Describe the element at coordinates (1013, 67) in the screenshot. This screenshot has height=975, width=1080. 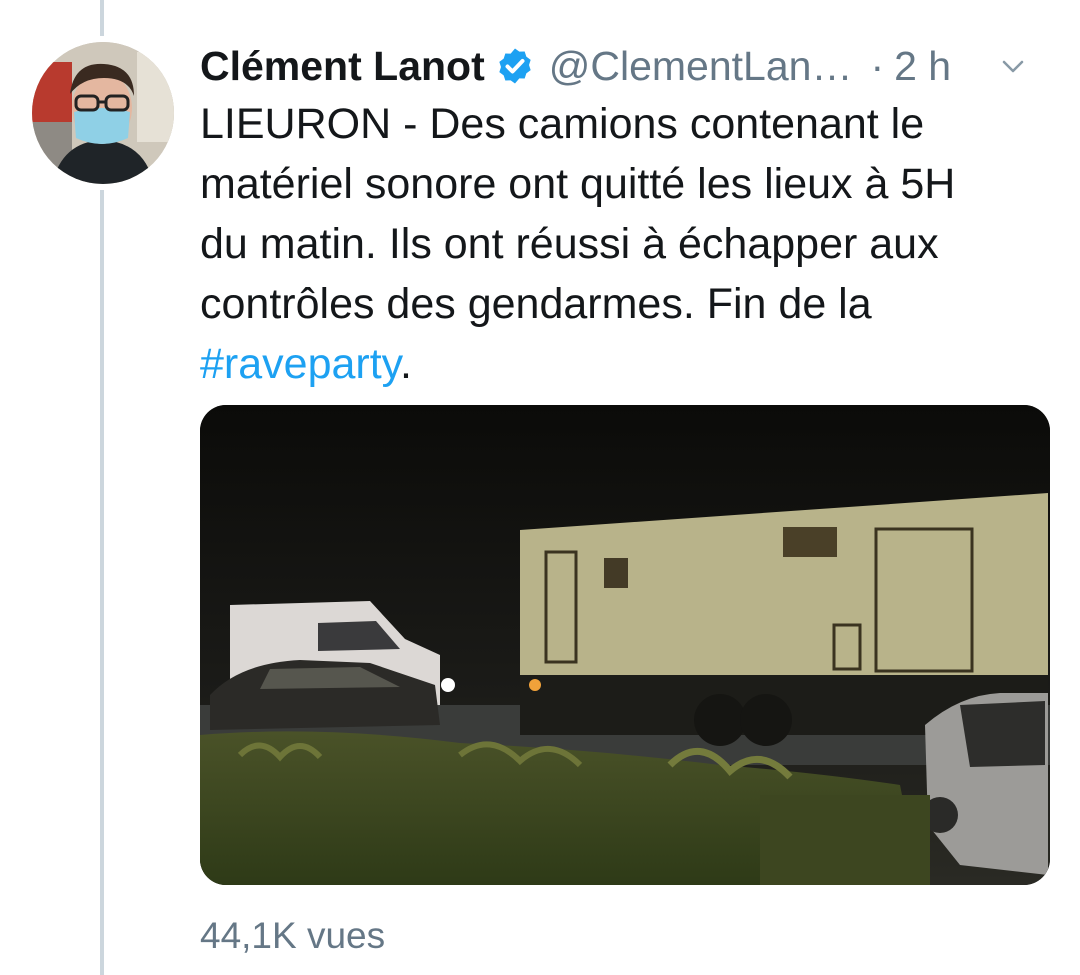
I see `chevron-down-icon` at that location.